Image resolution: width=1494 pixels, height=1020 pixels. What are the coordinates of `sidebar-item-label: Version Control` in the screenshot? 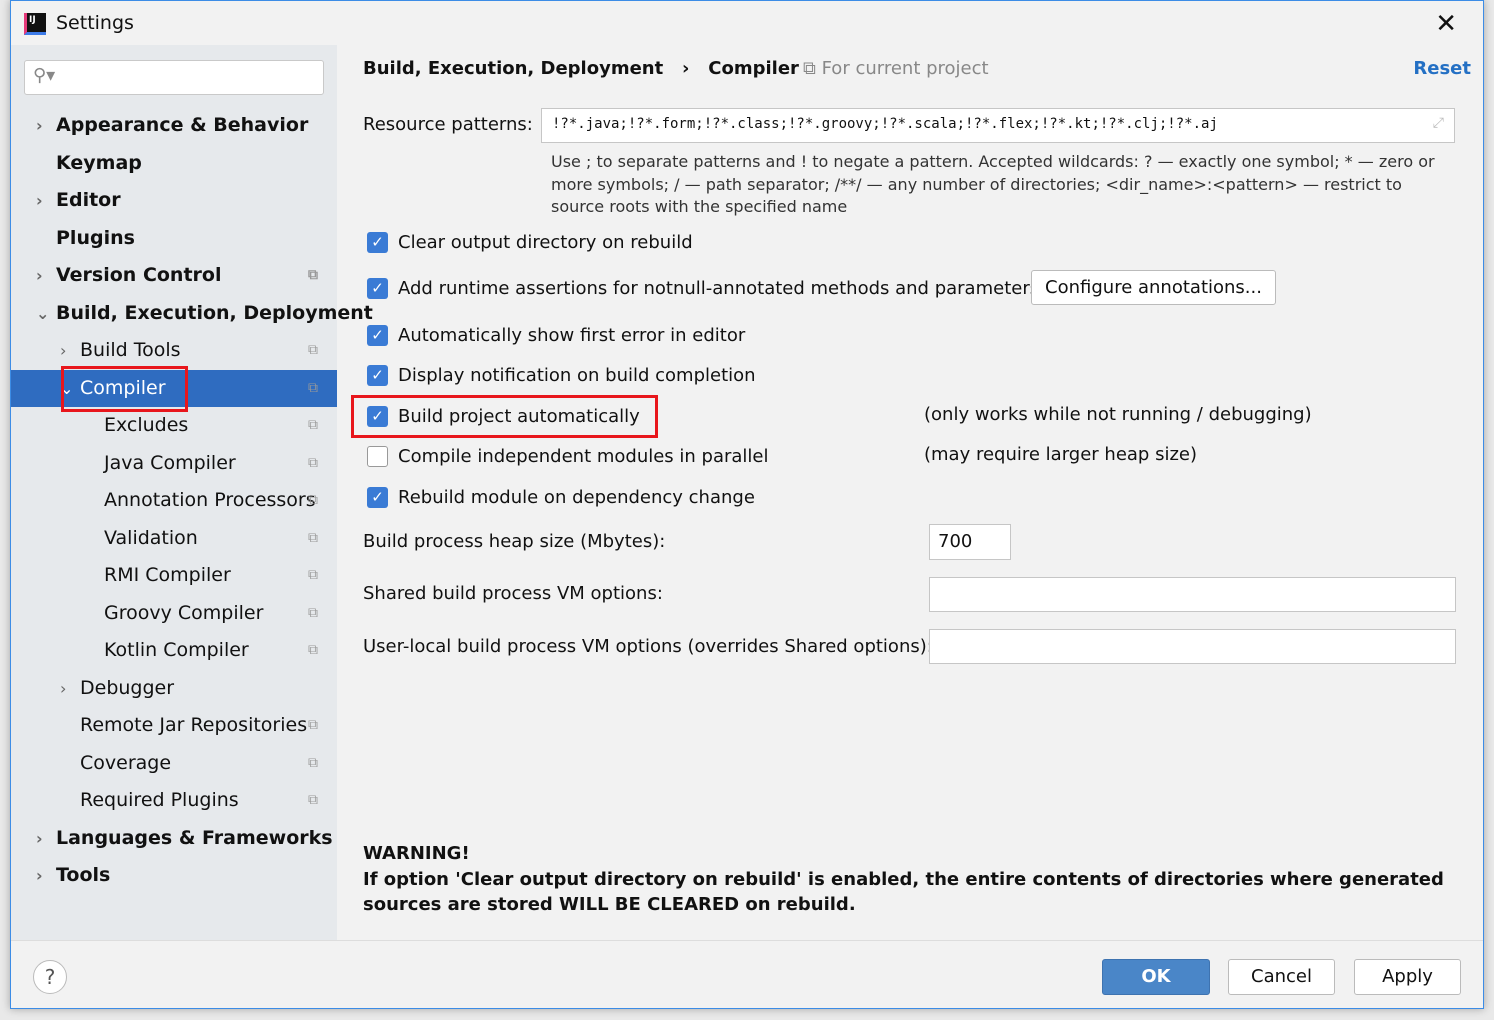 It's located at (139, 275).